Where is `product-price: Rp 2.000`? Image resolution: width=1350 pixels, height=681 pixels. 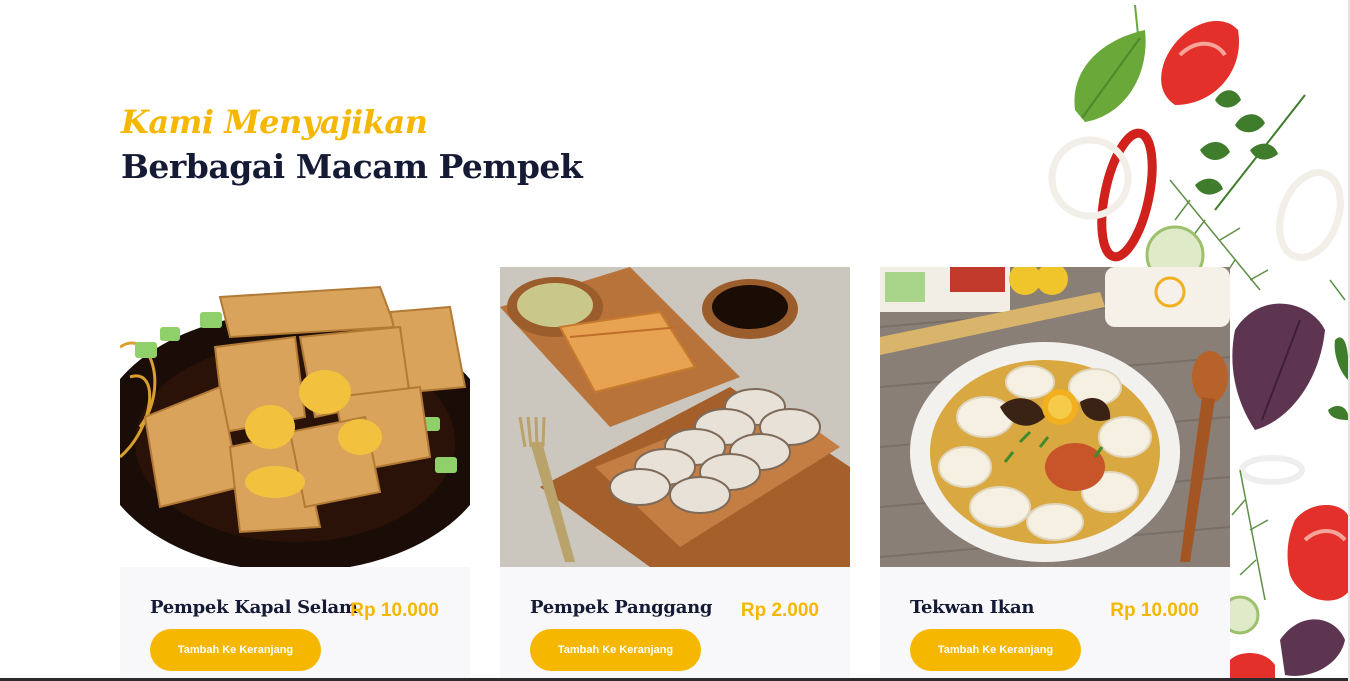 product-price: Rp 2.000 is located at coordinates (779, 610).